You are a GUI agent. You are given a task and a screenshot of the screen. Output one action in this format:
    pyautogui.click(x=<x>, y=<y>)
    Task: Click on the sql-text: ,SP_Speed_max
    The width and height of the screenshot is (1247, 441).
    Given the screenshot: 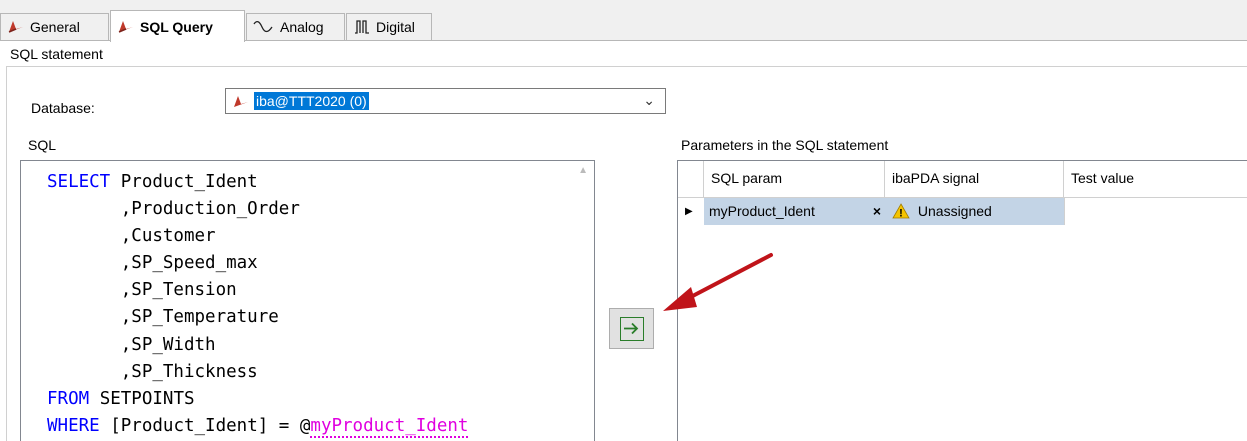 What is the action you would take?
    pyautogui.click(x=152, y=263)
    